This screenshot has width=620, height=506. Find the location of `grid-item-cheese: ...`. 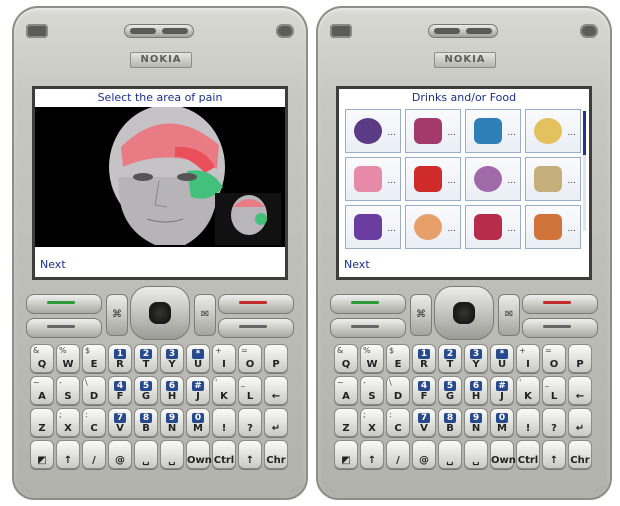

grid-item-cheese: ... is located at coordinates (553, 131).